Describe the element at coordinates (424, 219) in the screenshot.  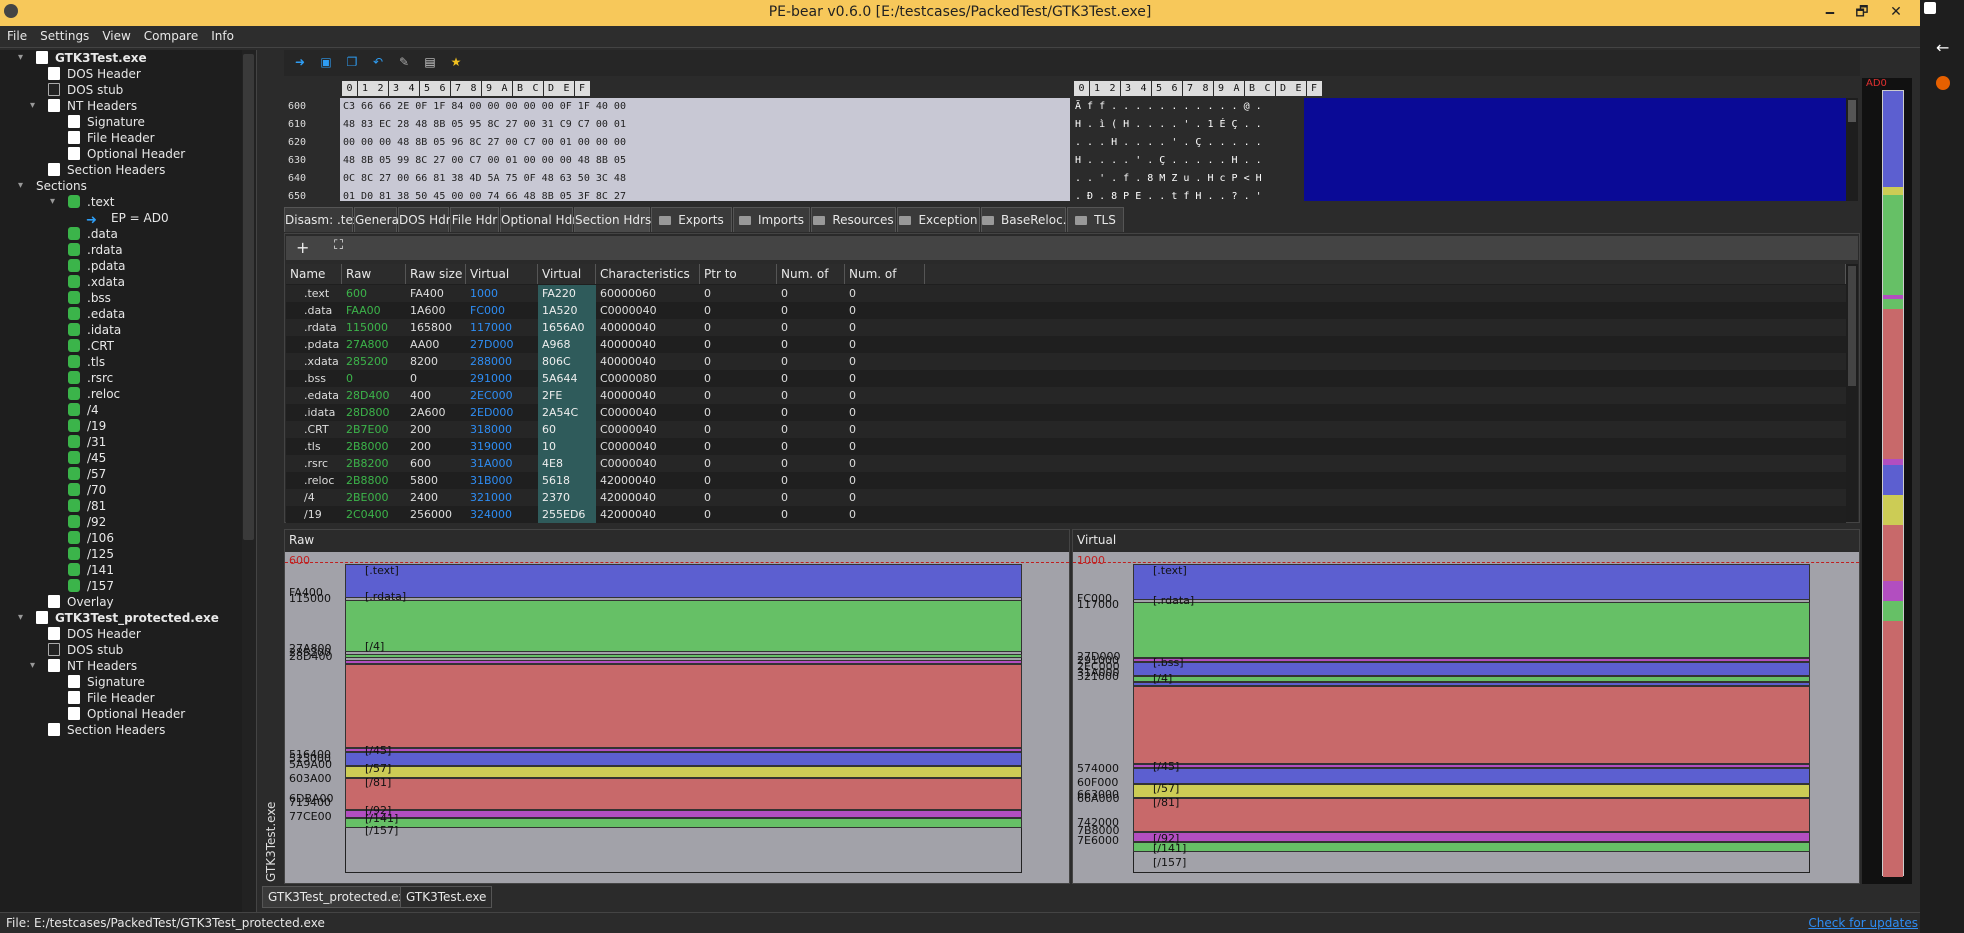
I see `tab-dos-hdr: DOS Hdr` at that location.